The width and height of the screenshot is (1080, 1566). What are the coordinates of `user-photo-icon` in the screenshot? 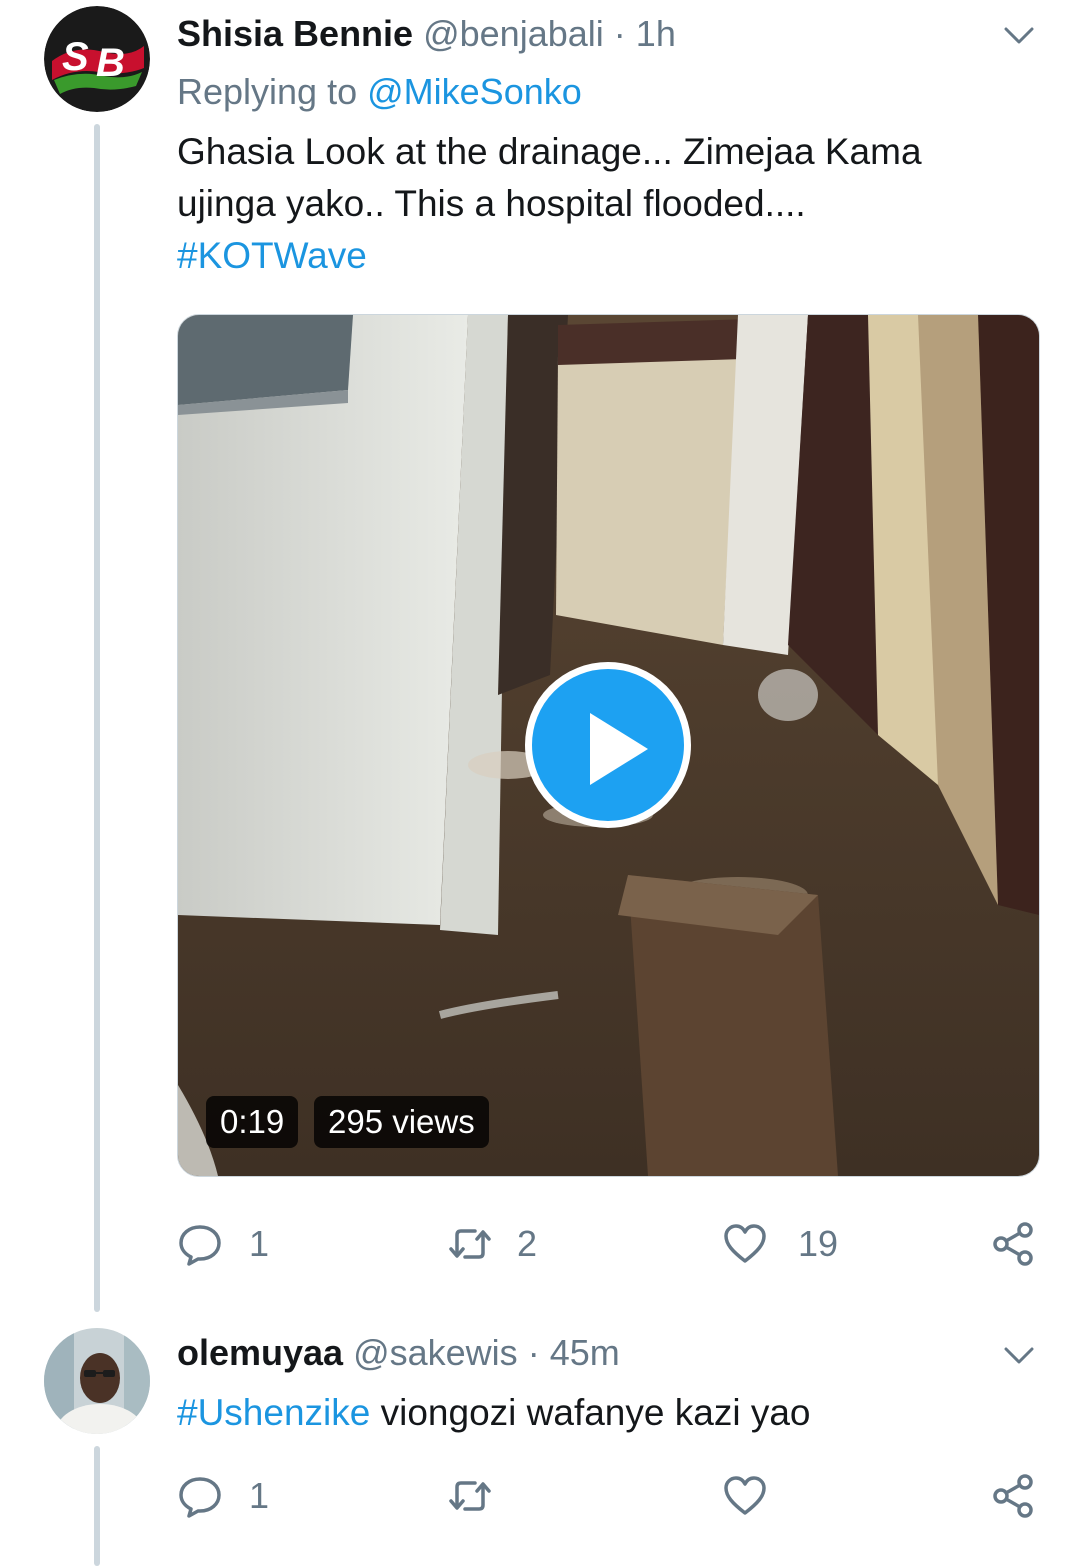 It's located at (97, 1381).